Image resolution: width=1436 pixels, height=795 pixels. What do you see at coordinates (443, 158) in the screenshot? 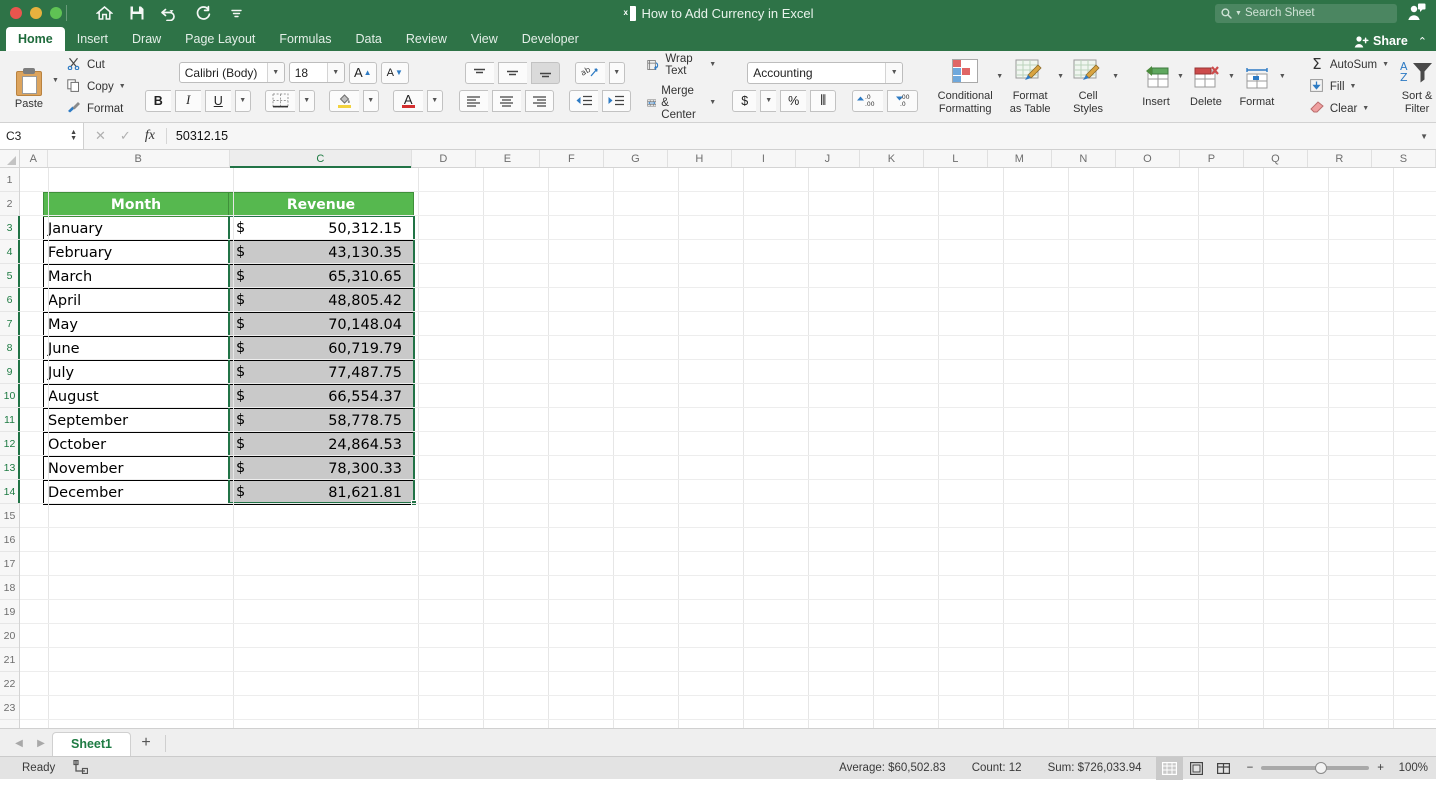
I see `column-header-D: D` at bounding box center [443, 158].